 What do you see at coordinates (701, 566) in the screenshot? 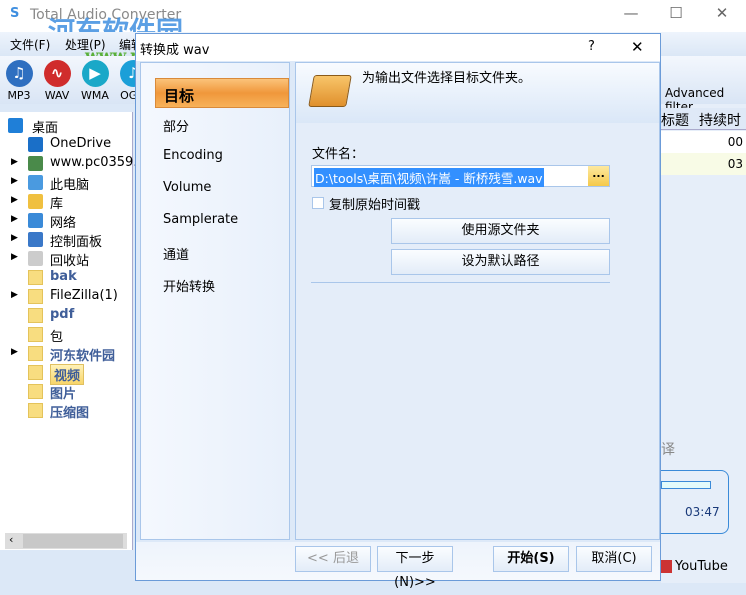
I see `youtube-button: YouTube` at bounding box center [701, 566].